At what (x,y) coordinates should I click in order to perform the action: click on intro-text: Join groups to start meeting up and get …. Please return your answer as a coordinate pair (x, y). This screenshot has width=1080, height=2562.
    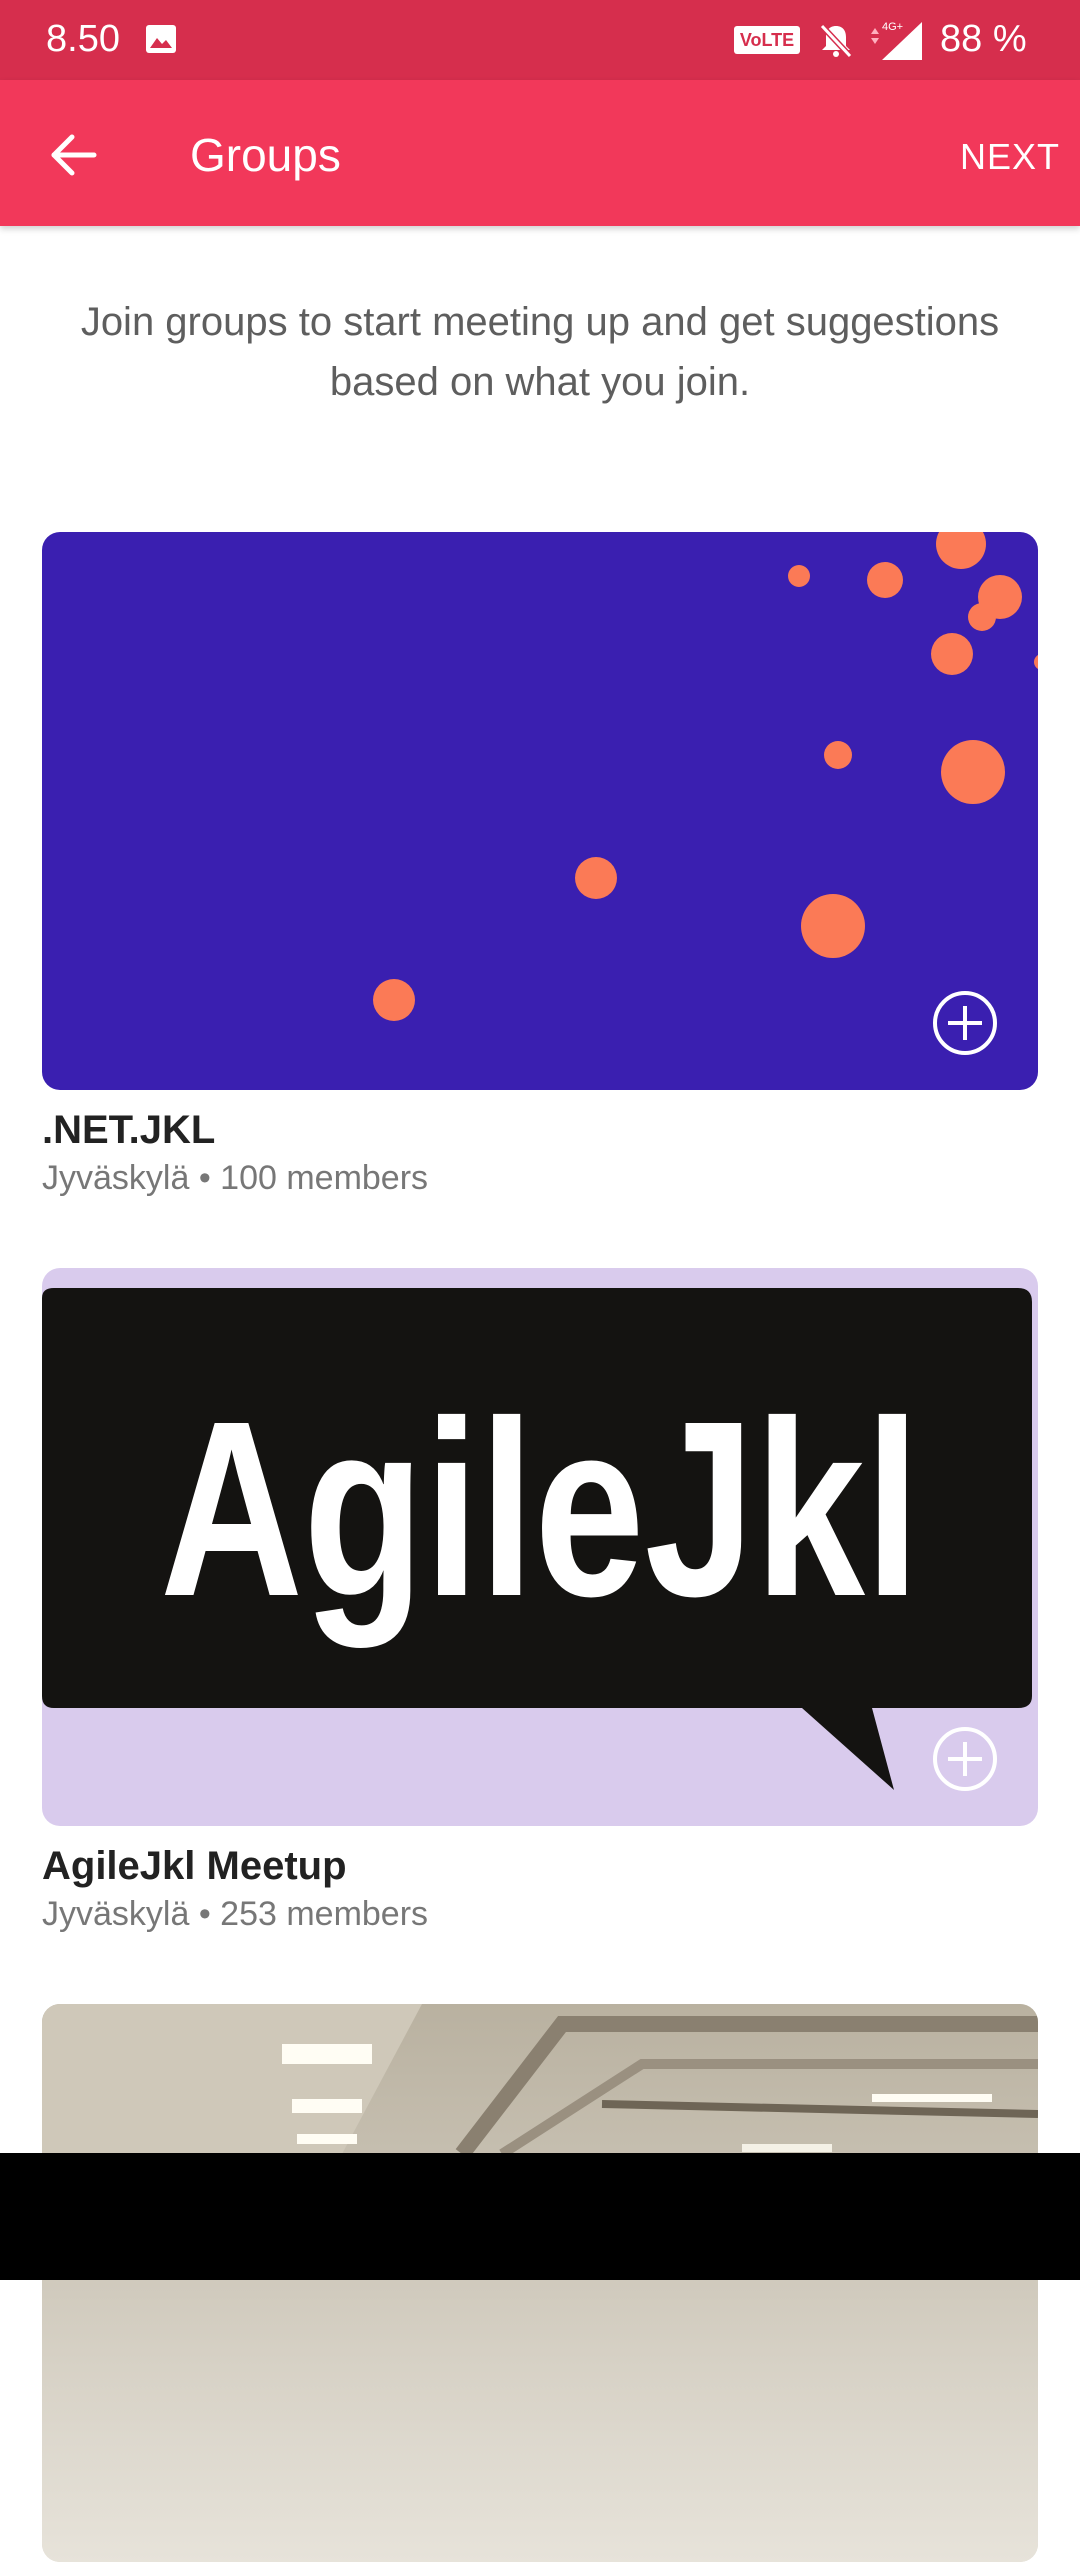
    Looking at the image, I should click on (540, 352).